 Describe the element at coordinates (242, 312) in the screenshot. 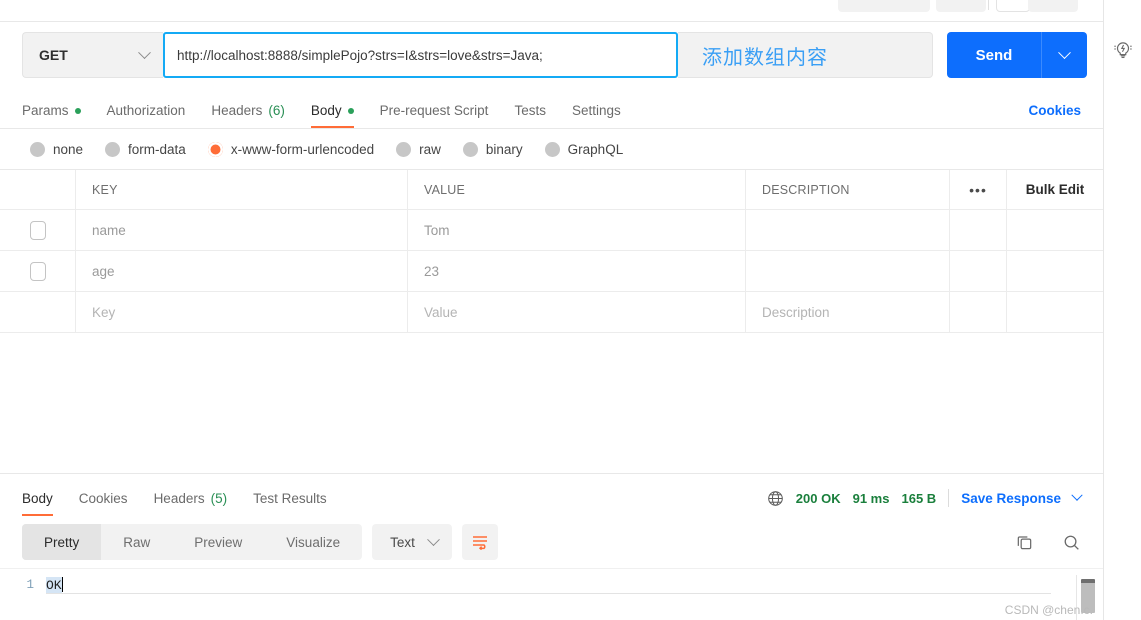

I see `new-row-key-cell: Key` at that location.